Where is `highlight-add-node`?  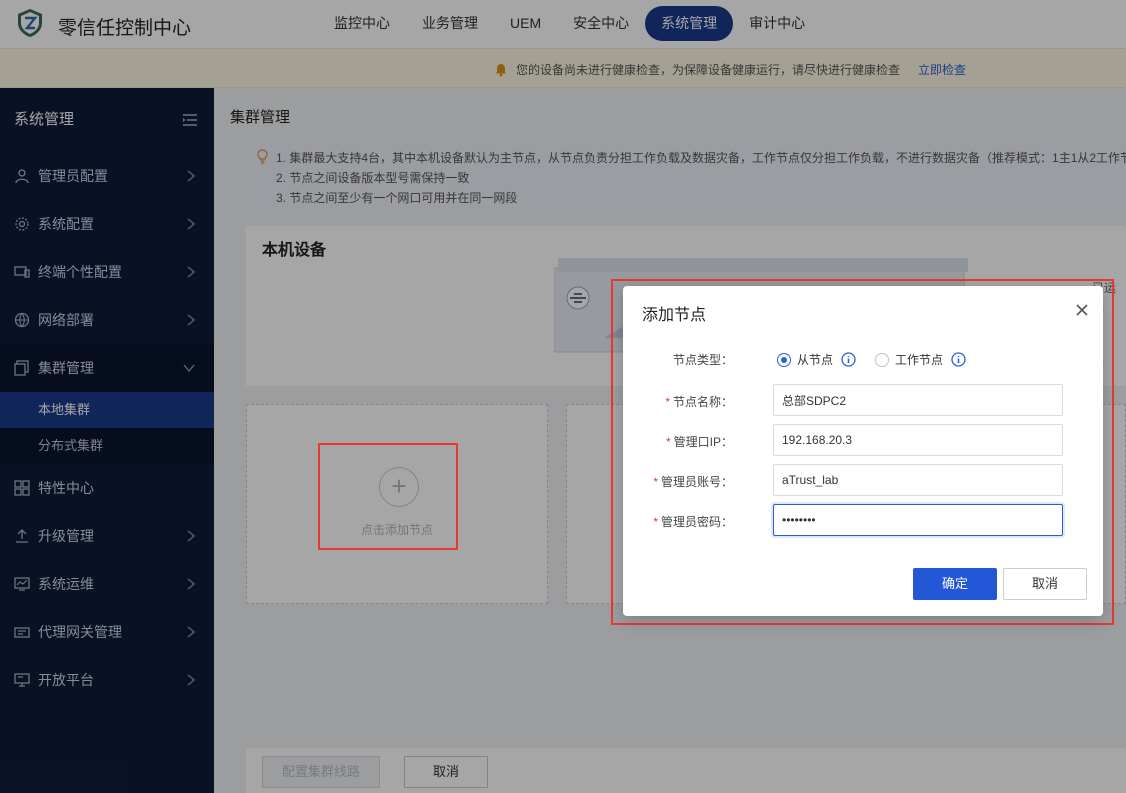 highlight-add-node is located at coordinates (388, 496).